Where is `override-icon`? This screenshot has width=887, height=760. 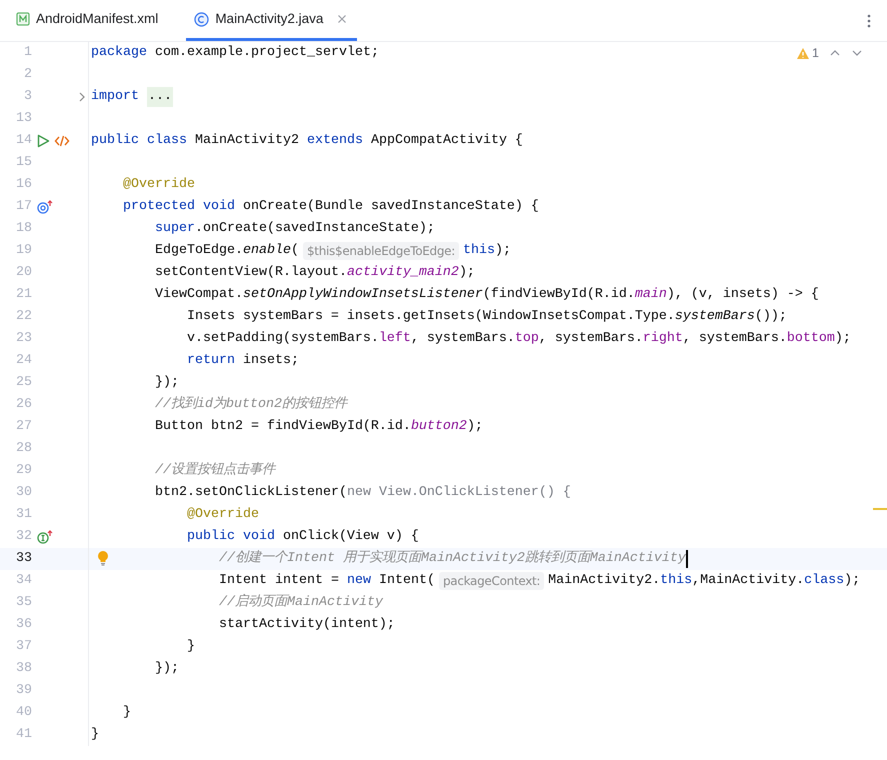 override-icon is located at coordinates (45, 207).